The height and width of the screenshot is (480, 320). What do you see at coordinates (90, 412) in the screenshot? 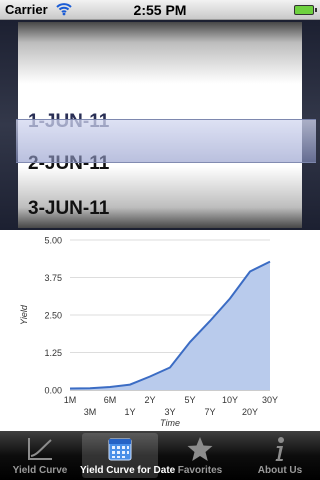
I see `x-tick-label: 3M` at bounding box center [90, 412].